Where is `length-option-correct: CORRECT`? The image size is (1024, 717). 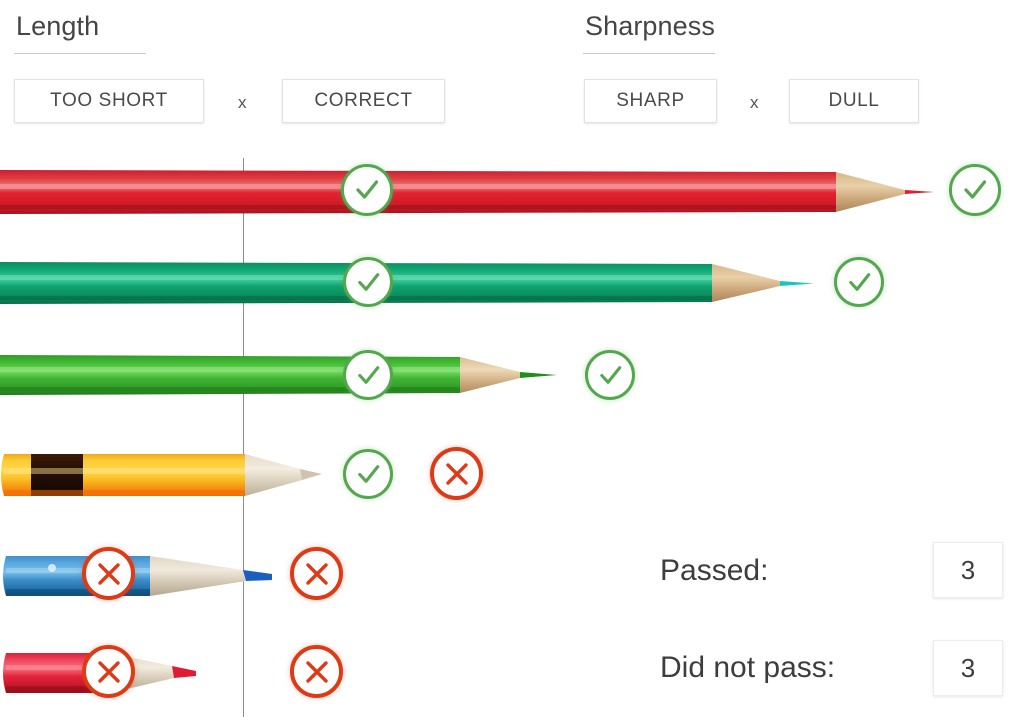 length-option-correct: CORRECT is located at coordinates (363, 101).